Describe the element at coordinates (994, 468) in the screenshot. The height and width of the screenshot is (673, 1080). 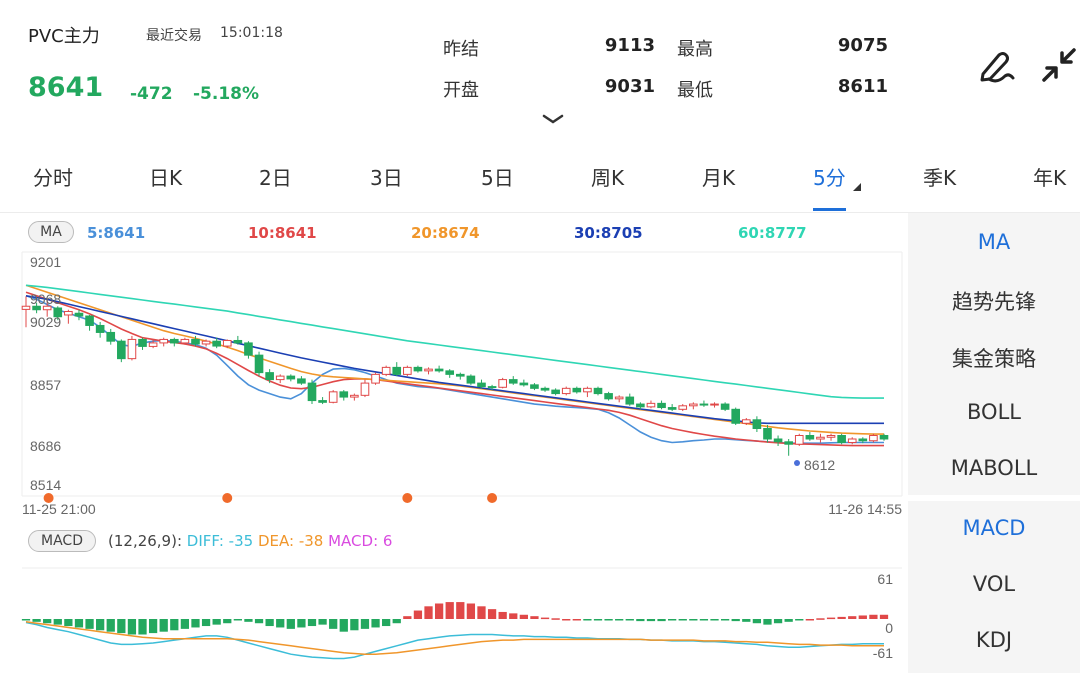
I see `side-item-maboll: MABOLL` at that location.